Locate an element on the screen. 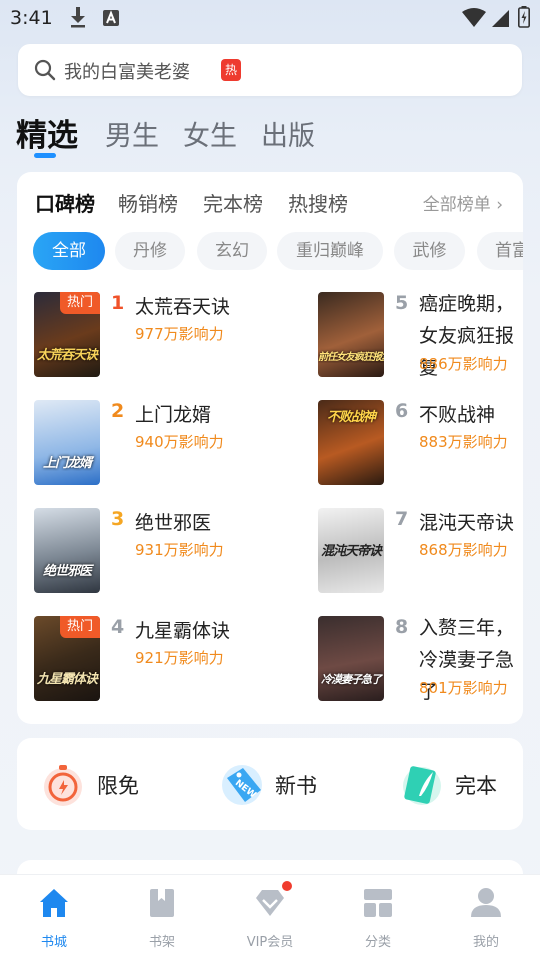 This screenshot has height=960, width=540. quick-entry-card: 限免 NEW 新书 完本 is located at coordinates (270, 784).